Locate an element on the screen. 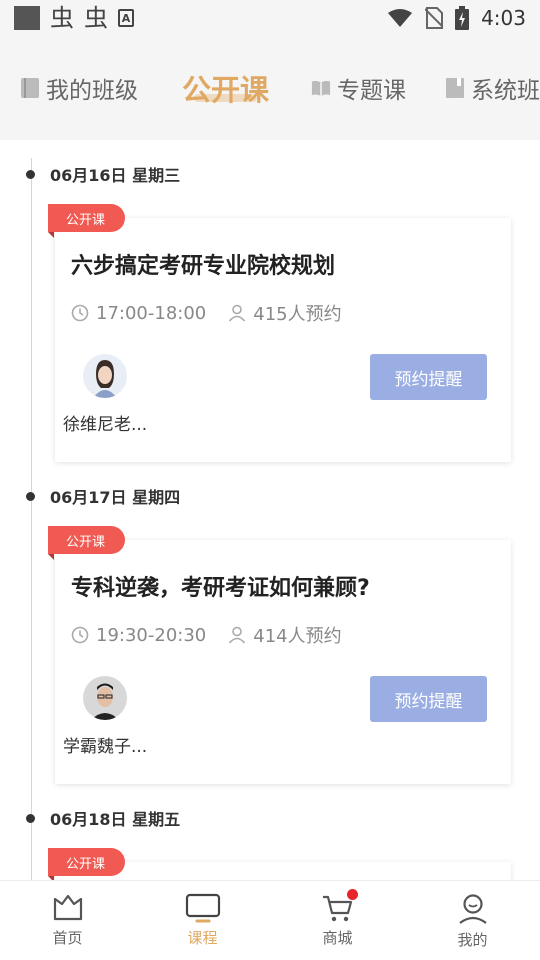 The width and height of the screenshot is (540, 960). no-sim-icon is located at coordinates (434, 18).